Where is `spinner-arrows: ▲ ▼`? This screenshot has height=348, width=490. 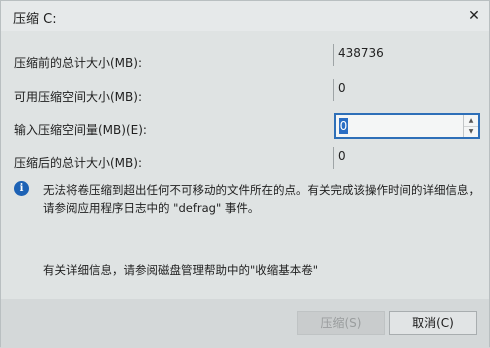
spinner-arrows: ▲ ▼ is located at coordinates (470, 126).